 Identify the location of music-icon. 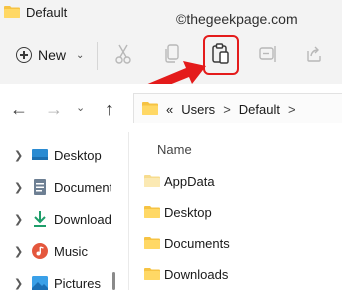
(40, 251).